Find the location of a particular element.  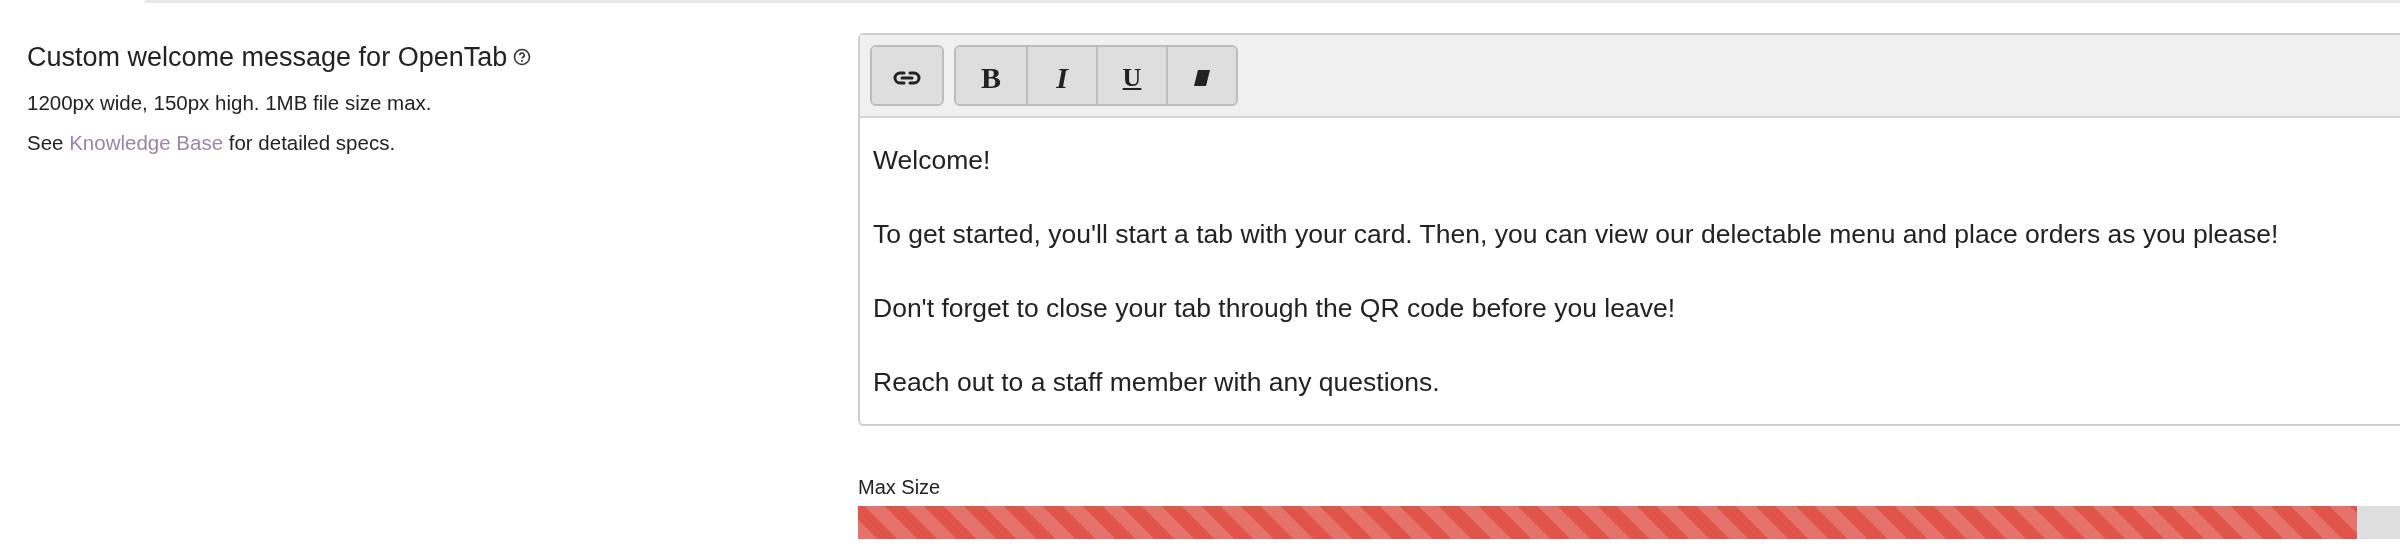

link-button is located at coordinates (907, 75).